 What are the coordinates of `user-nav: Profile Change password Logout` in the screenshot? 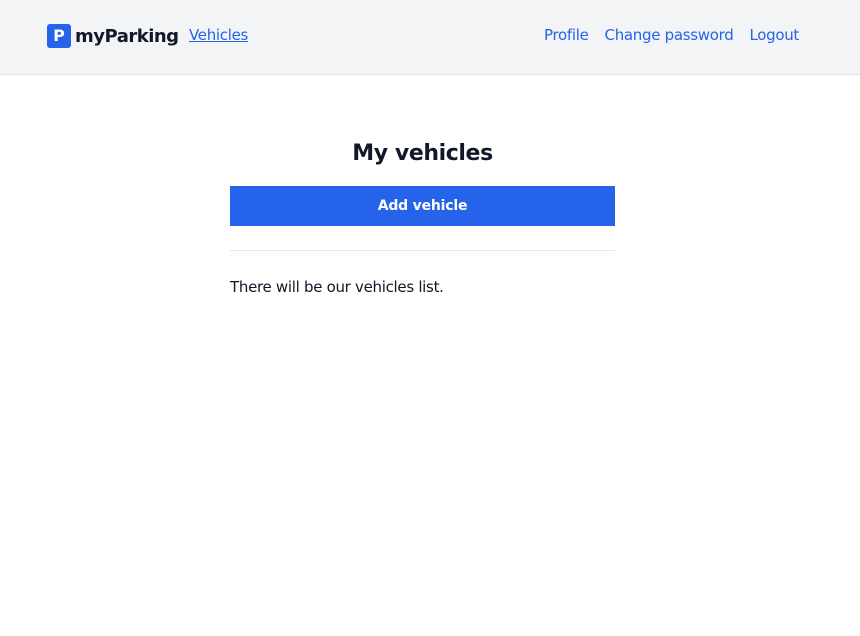 It's located at (671, 35).